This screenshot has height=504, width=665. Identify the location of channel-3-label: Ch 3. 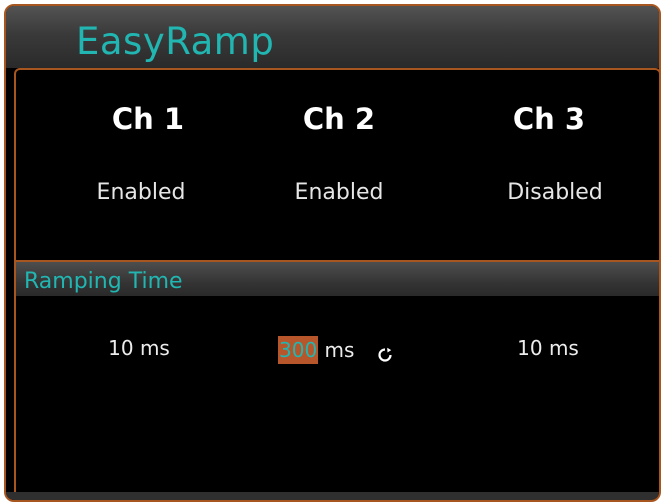
(549, 119).